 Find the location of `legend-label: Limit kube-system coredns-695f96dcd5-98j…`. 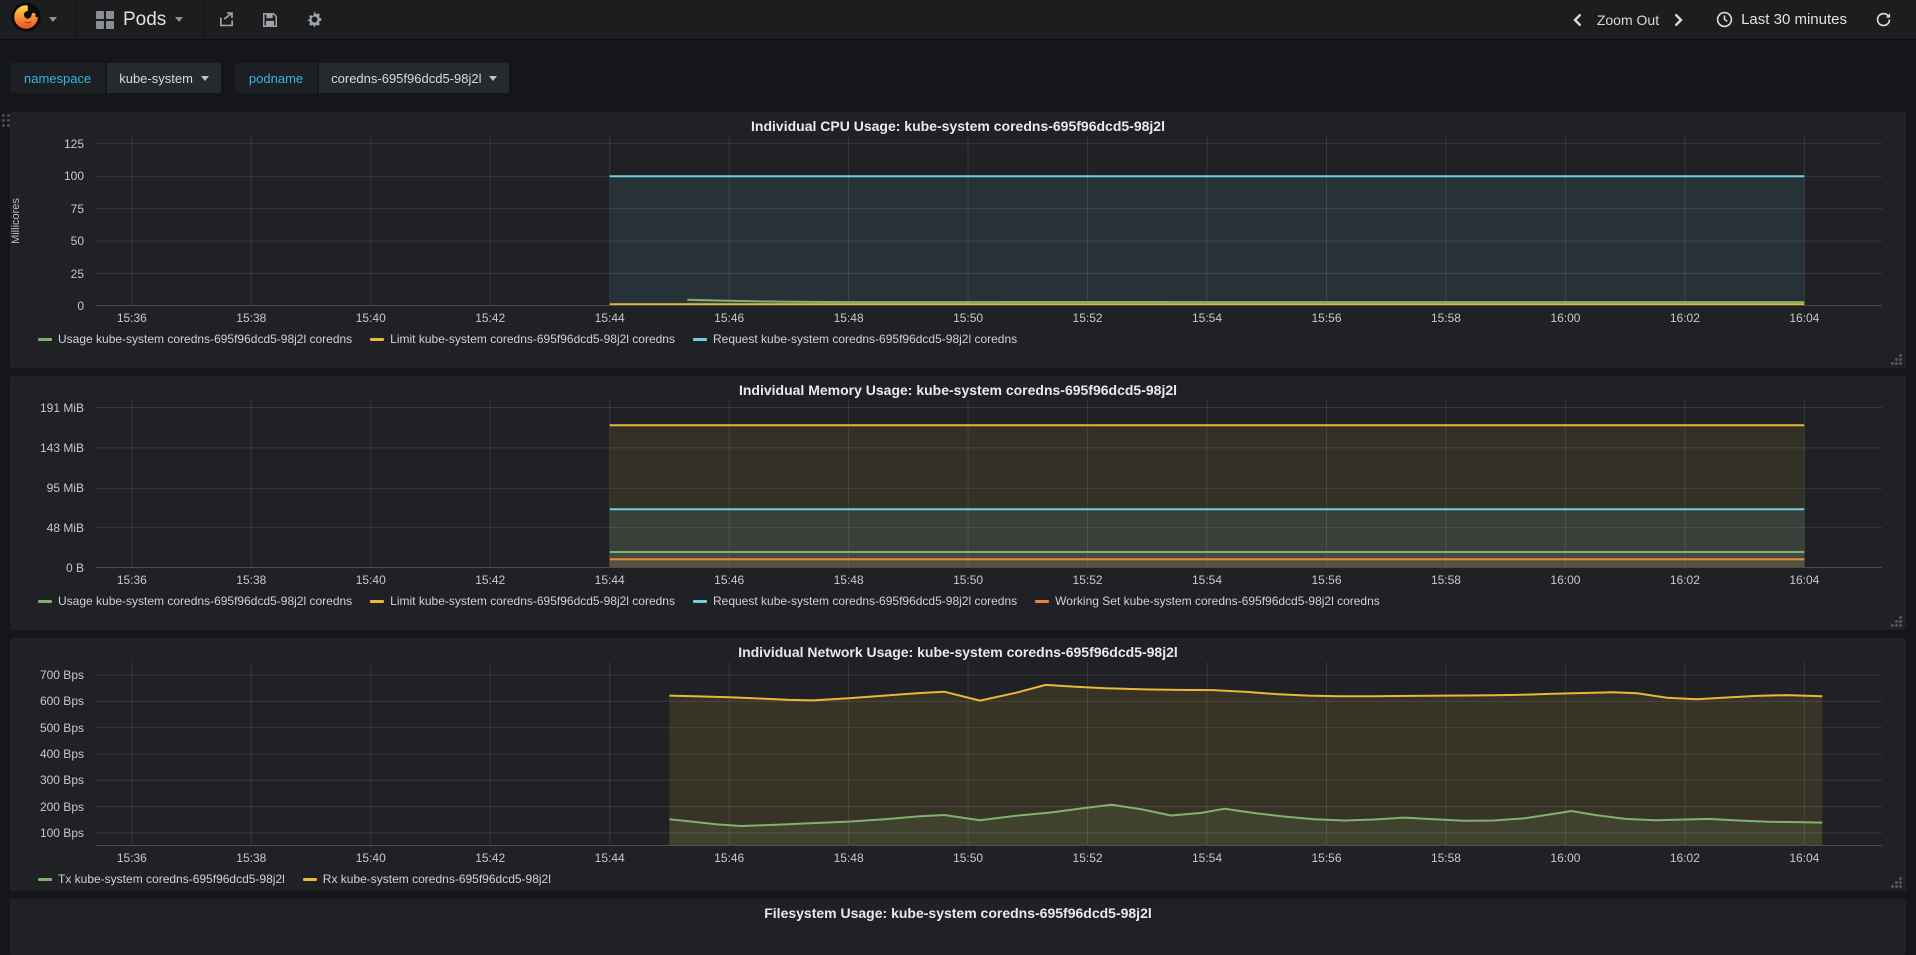

legend-label: Limit kube-system coredns-695f96dcd5-98j… is located at coordinates (532, 601).